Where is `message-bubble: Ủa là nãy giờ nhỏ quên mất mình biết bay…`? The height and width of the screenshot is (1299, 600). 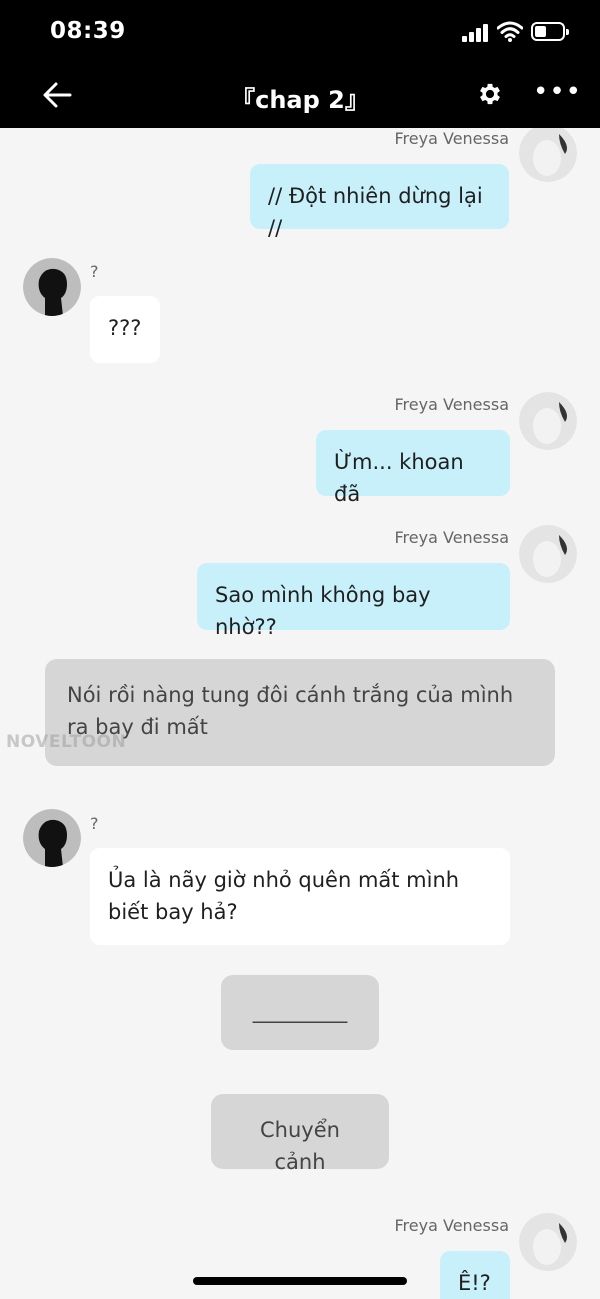 message-bubble: Ủa là nãy giờ nhỏ quên mất mình biết bay… is located at coordinates (300, 896).